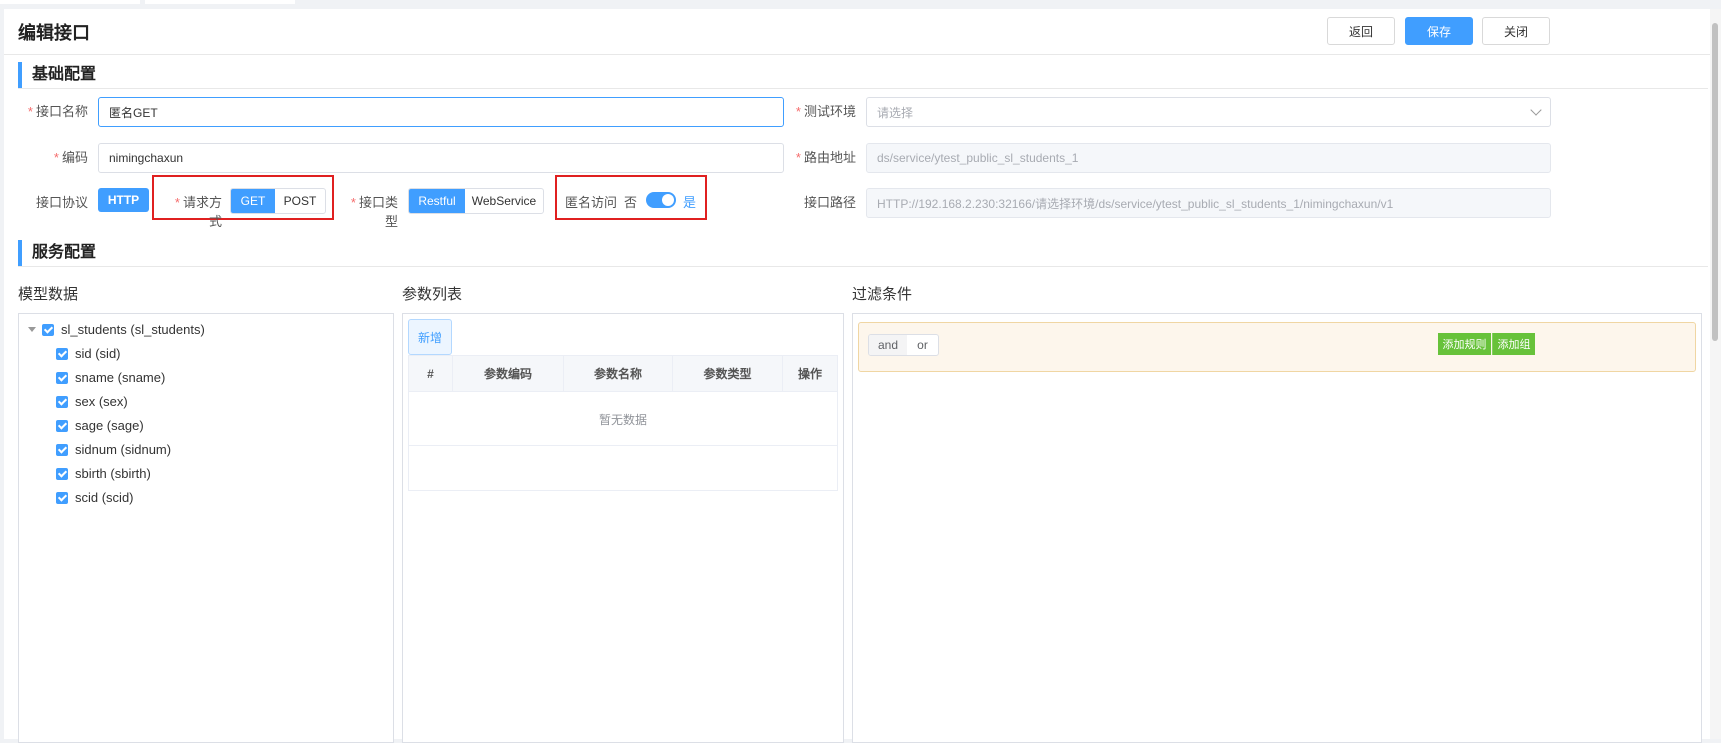 The height and width of the screenshot is (743, 1721). I want to click on type-toggle: Restful WebService, so click(476, 201).